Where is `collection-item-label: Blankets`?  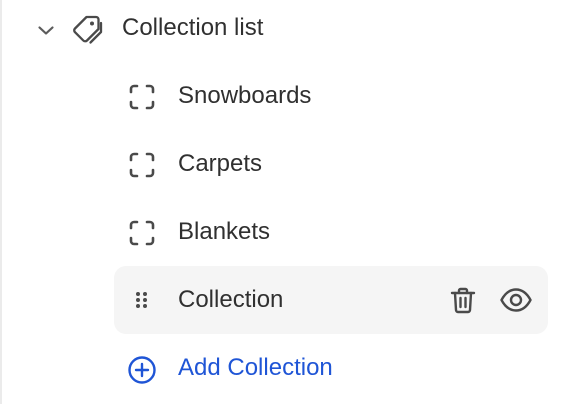 collection-item-label: Blankets is located at coordinates (224, 231).